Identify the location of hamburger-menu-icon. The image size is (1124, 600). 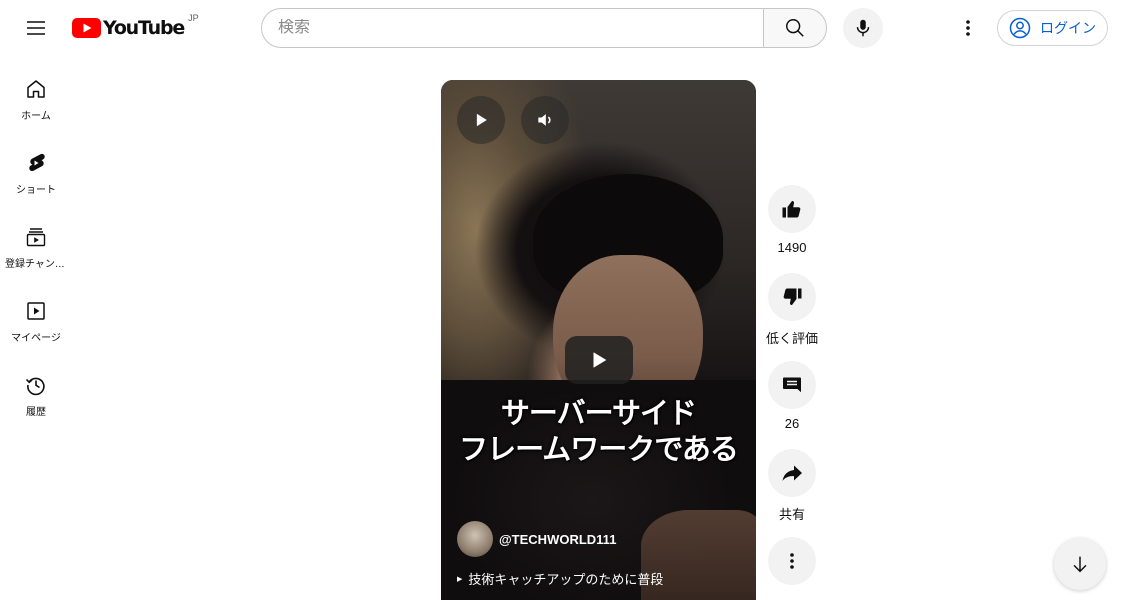
(36, 28).